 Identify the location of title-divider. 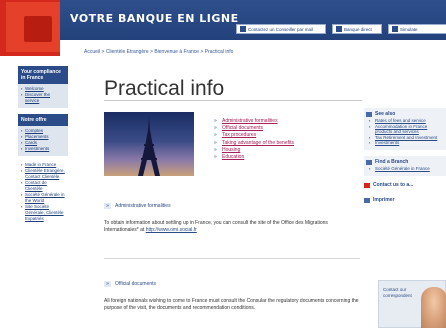
(233, 100).